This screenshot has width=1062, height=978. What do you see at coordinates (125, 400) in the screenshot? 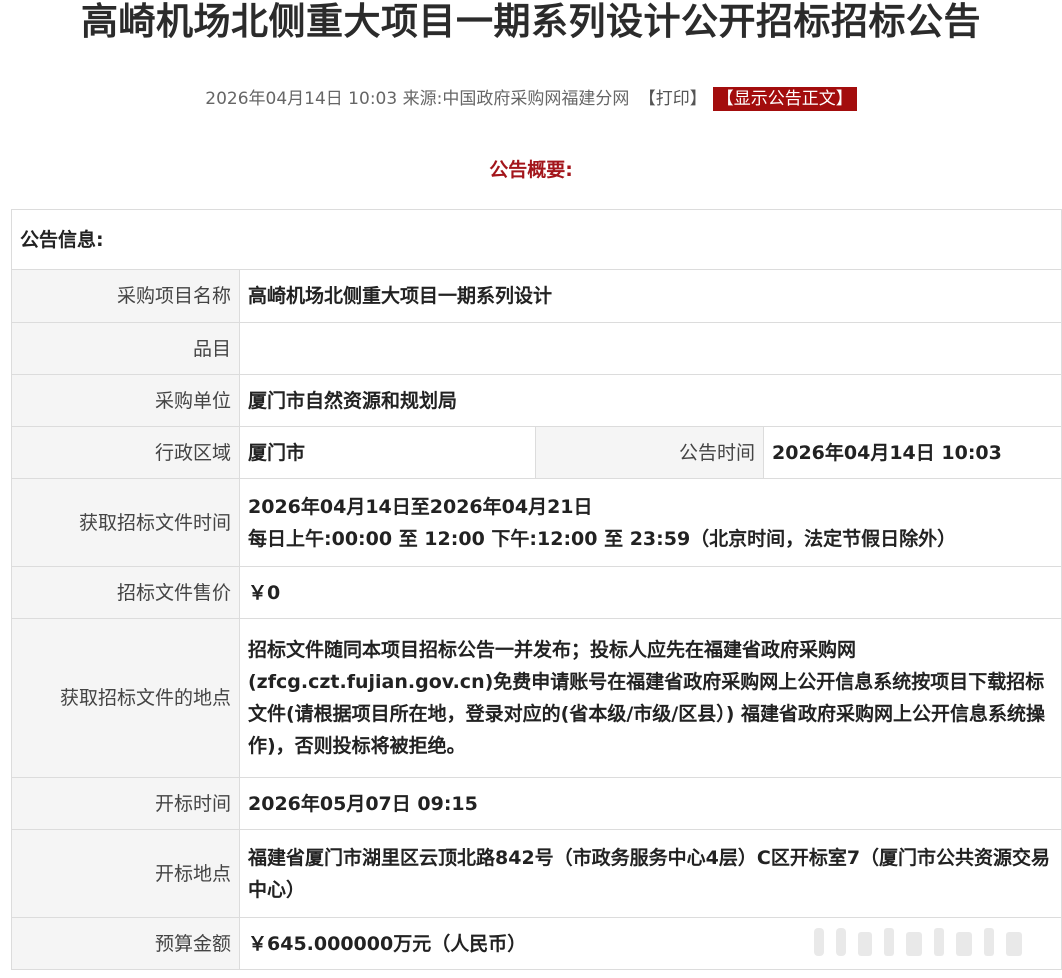
I see `purchaser-label: 采购单位` at bounding box center [125, 400].